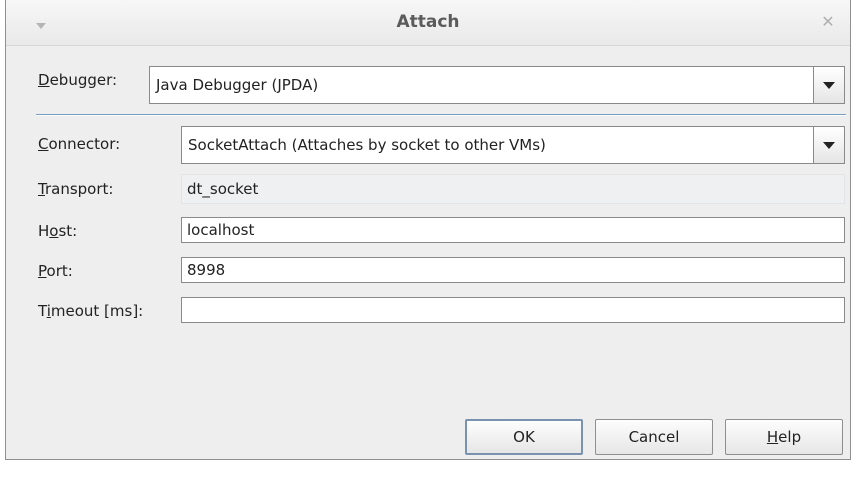  I want to click on help-button: Help, so click(784, 437).